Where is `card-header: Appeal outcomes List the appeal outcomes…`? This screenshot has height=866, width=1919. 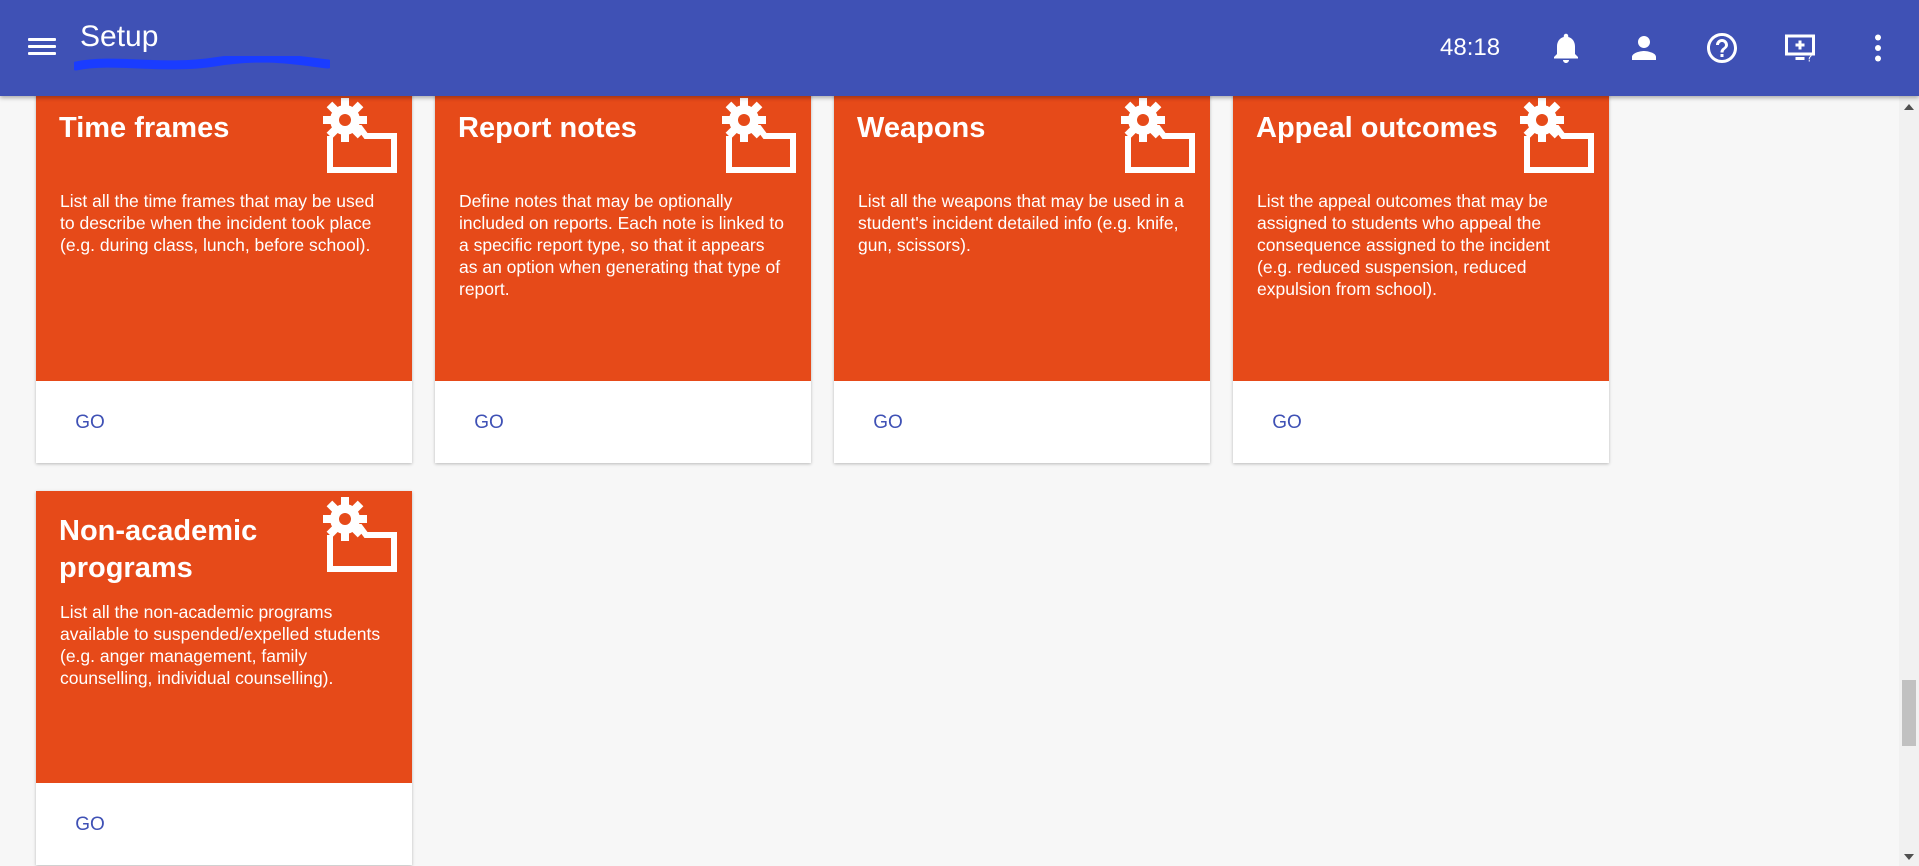 card-header: Appeal outcomes List the appeal outcomes… is located at coordinates (1421, 238).